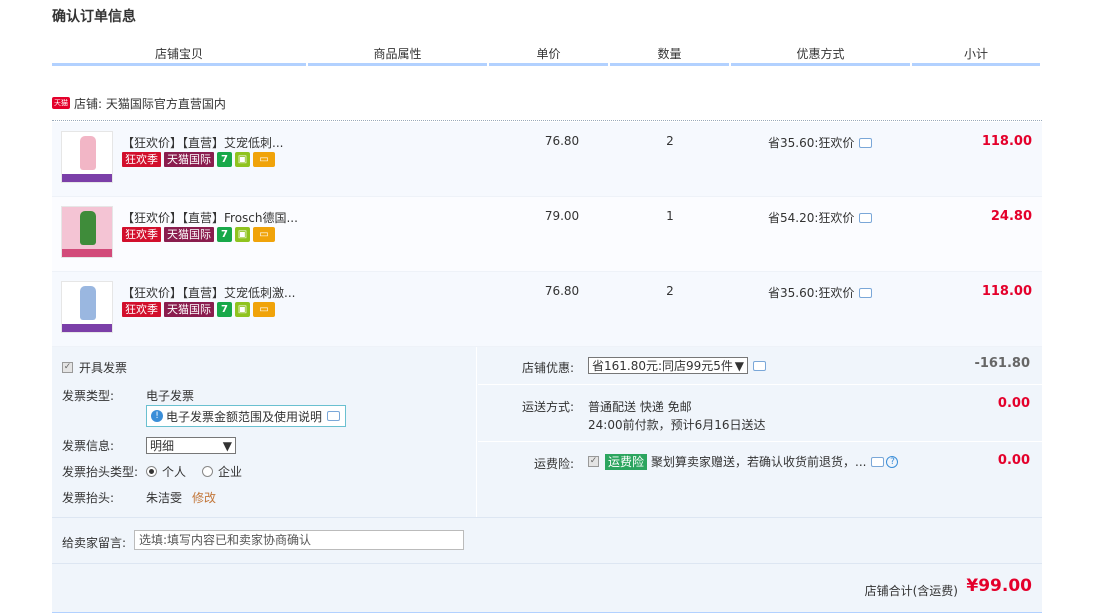 The image size is (1106, 616). What do you see at coordinates (811, 218) in the screenshot?
I see `promo-text: 省54.20:狂欢价` at bounding box center [811, 218].